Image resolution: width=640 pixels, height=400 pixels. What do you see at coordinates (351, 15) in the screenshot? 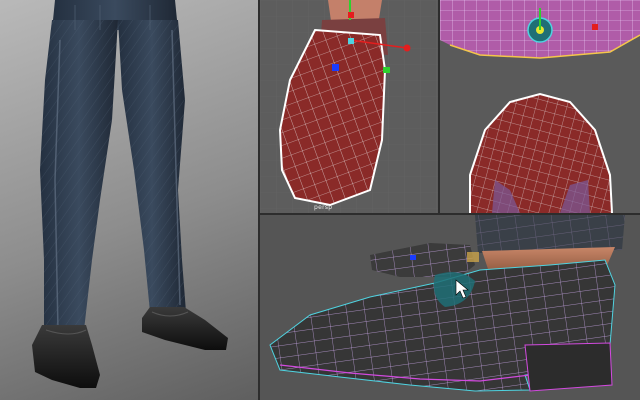
I see `gizmo-handle-red` at bounding box center [351, 15].